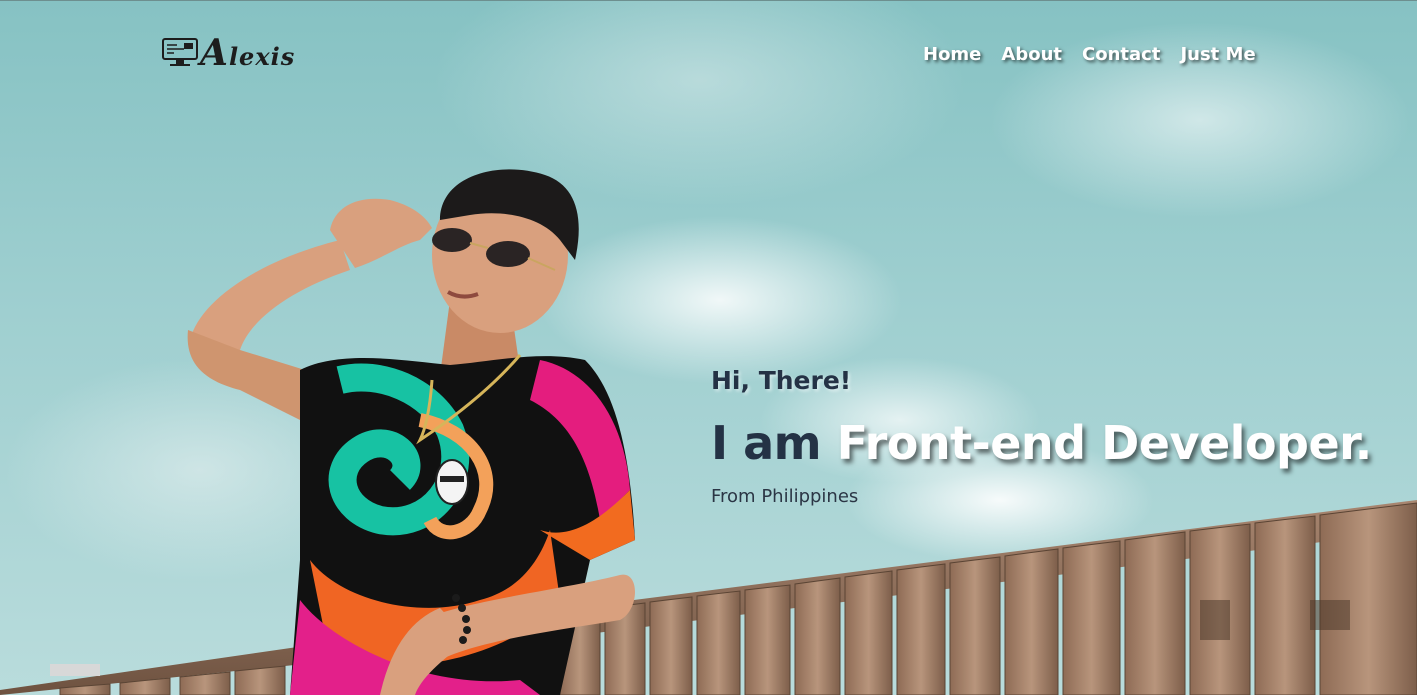  Describe the element at coordinates (1031, 54) in the screenshot. I see `nav-about-link: About` at that location.